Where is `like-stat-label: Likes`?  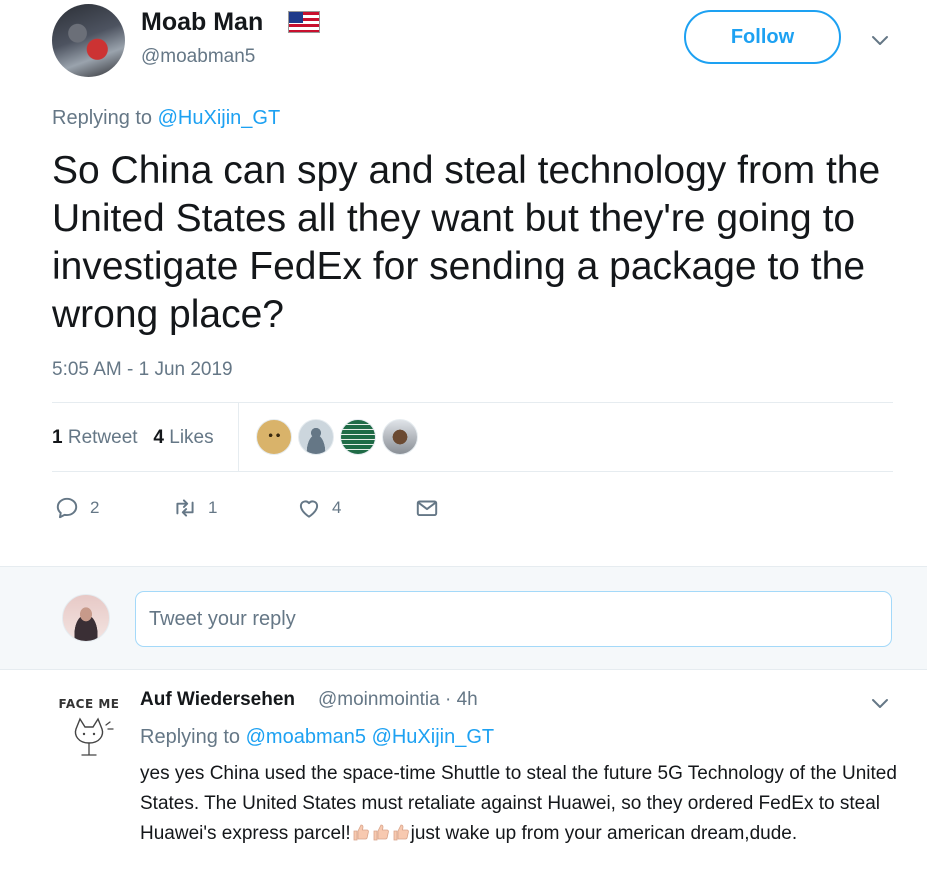
like-stat-label: Likes is located at coordinates (191, 437).